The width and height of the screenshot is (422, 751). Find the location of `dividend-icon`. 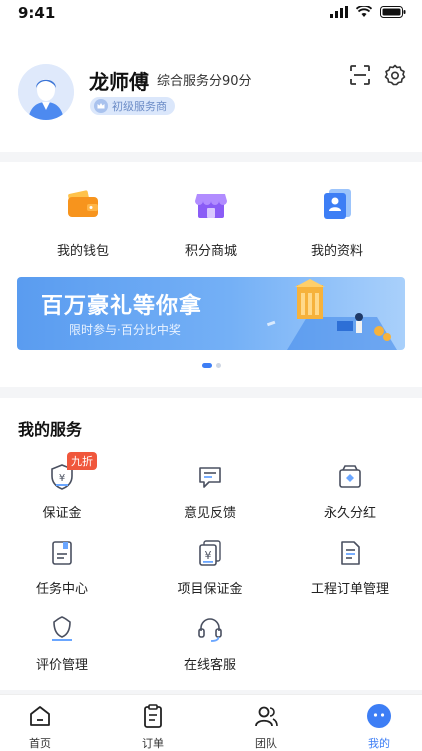

dividend-icon is located at coordinates (350, 476).